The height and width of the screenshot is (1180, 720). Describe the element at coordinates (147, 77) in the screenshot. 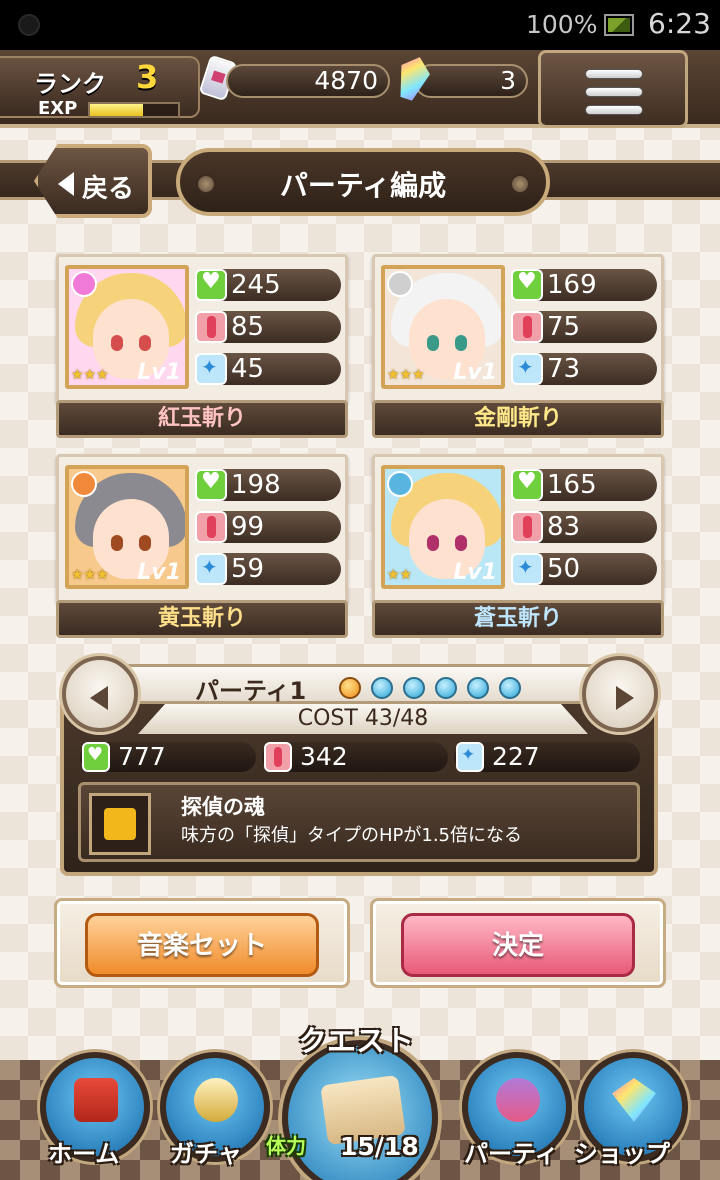

I see `rank-value: 3` at that location.